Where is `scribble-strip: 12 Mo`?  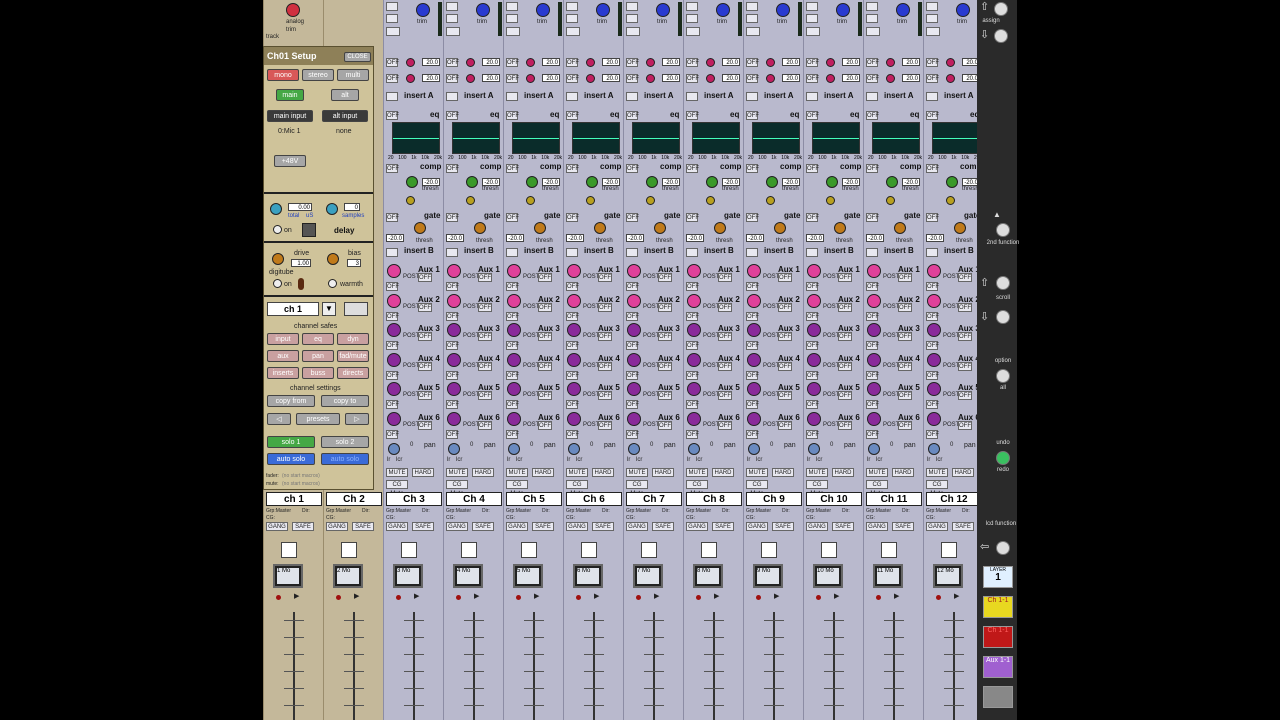
scribble-strip: 12 Mo is located at coordinates (948, 576).